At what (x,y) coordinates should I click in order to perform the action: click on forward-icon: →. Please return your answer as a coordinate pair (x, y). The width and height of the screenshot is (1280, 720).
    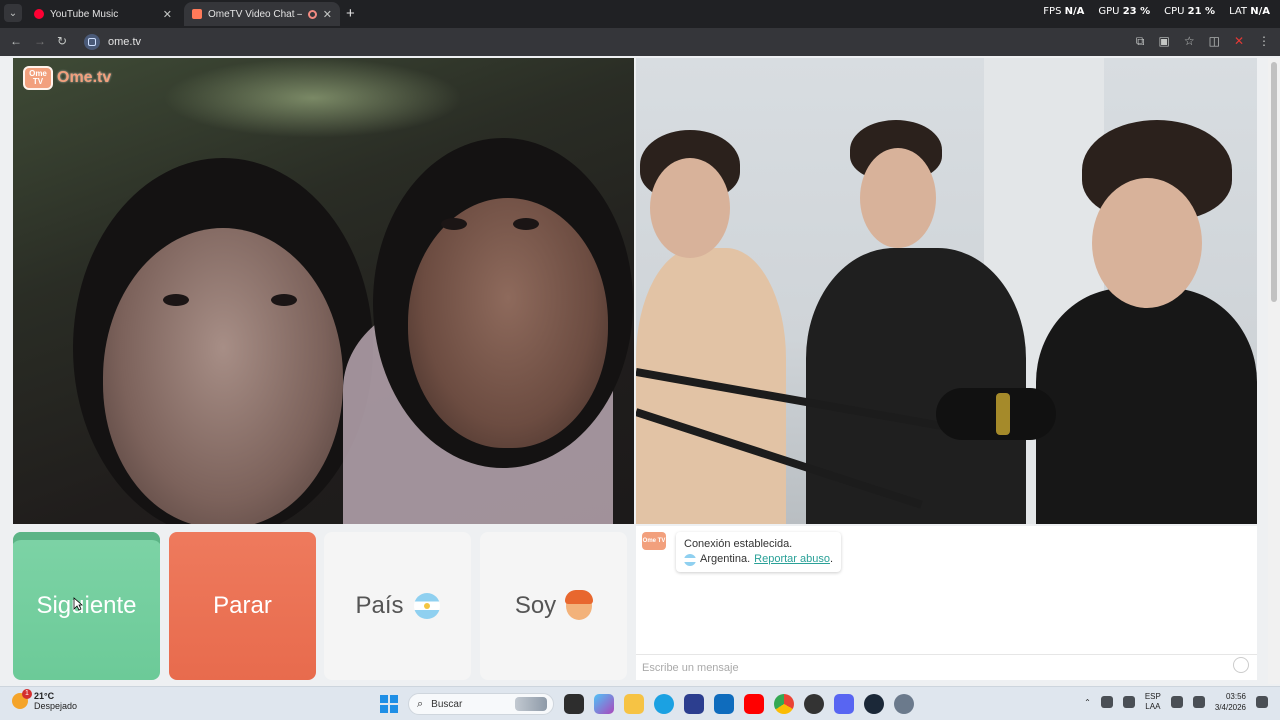
    Looking at the image, I should click on (40, 41).